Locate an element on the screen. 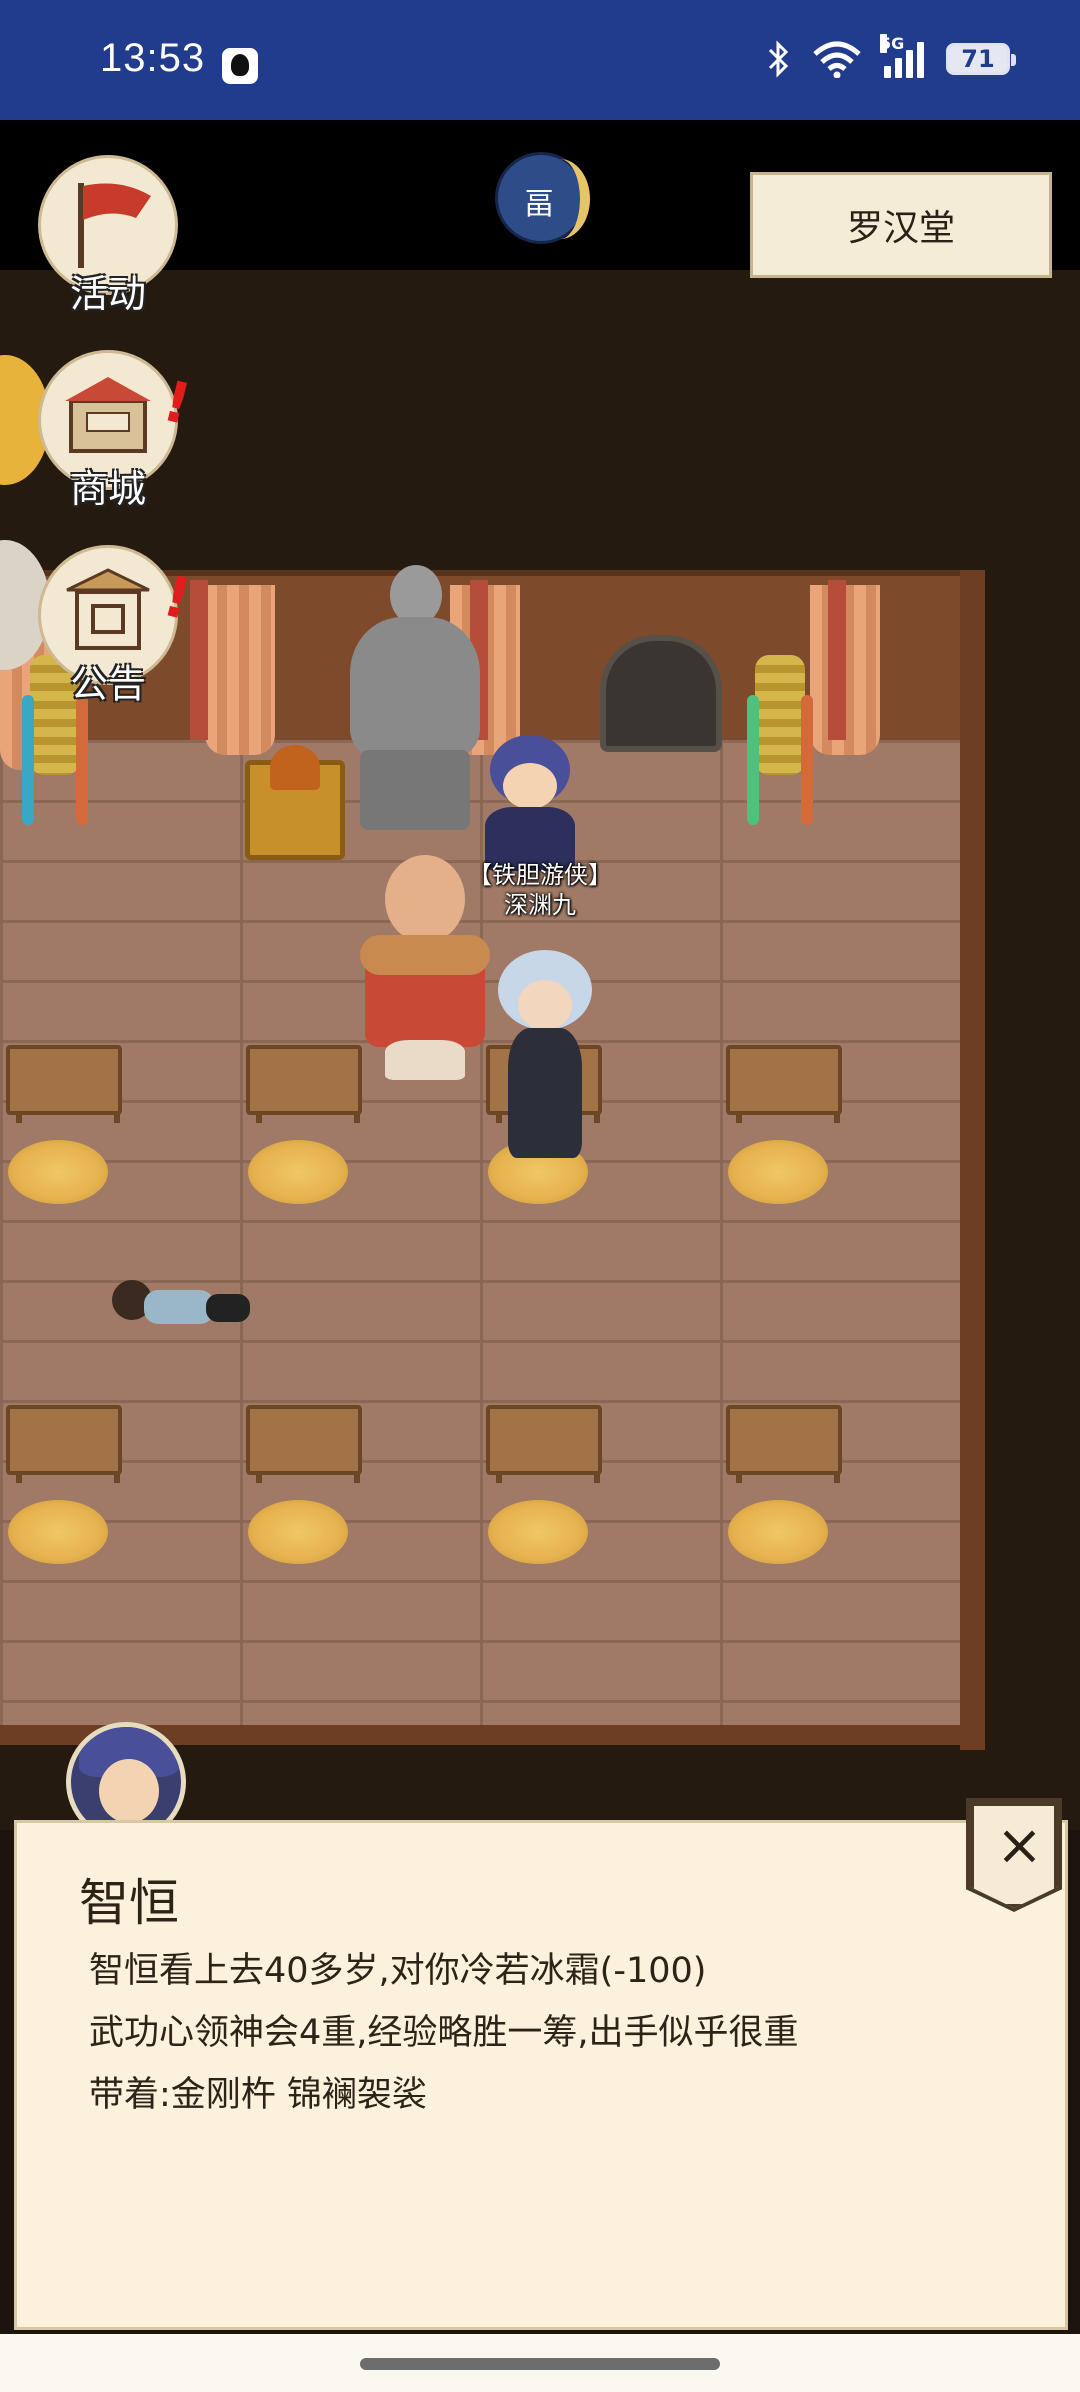  fallen-body is located at coordinates (180, 1305).